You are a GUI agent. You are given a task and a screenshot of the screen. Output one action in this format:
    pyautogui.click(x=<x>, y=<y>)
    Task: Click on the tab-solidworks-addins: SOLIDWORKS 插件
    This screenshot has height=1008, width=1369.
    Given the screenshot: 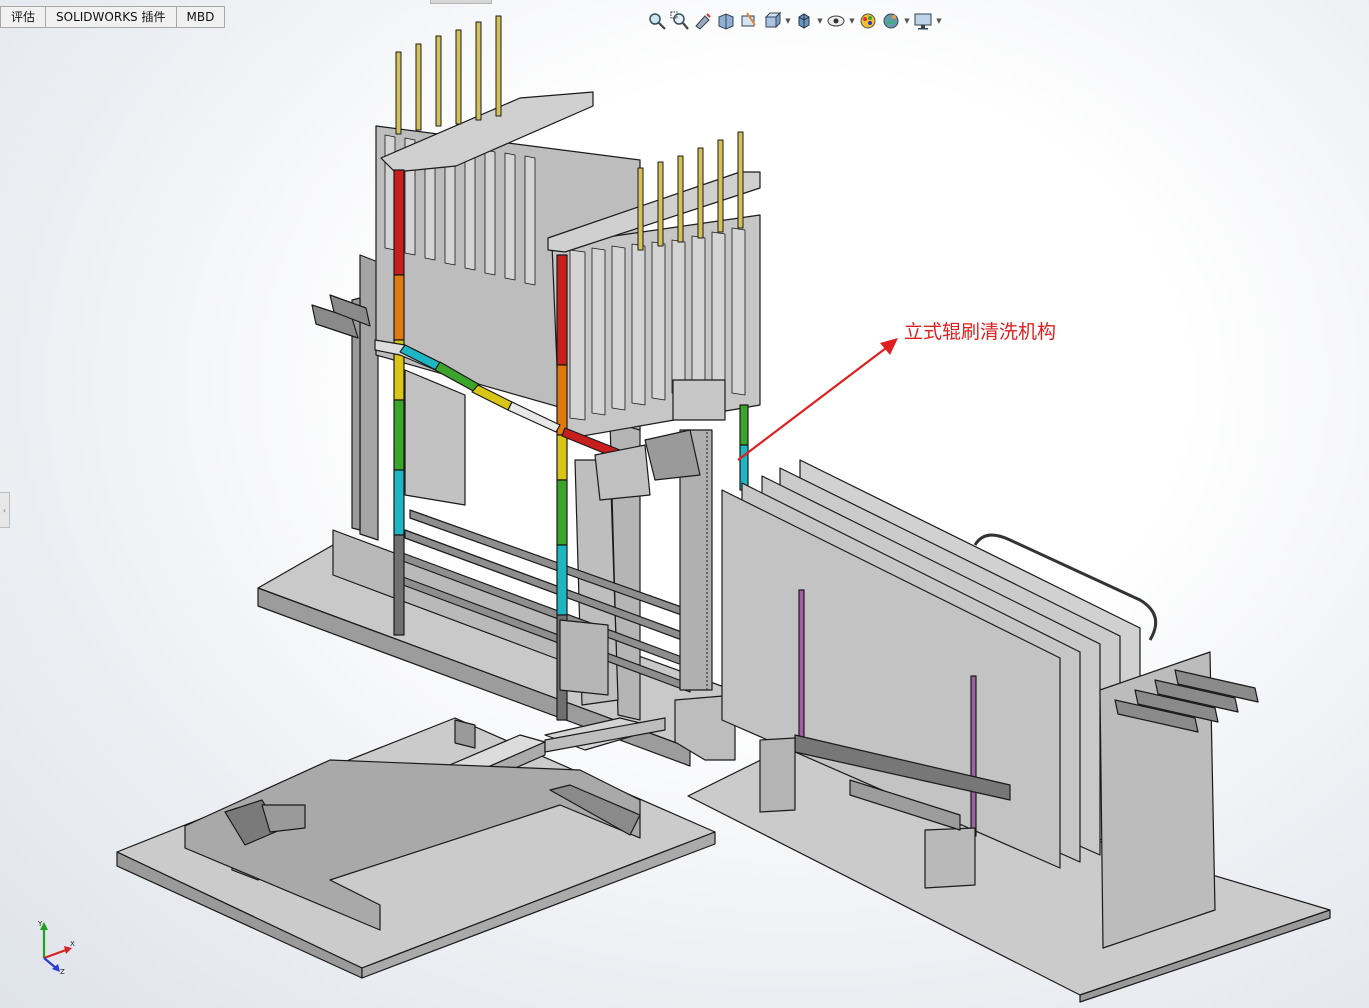 What is the action you would take?
    pyautogui.click(x=111, y=17)
    